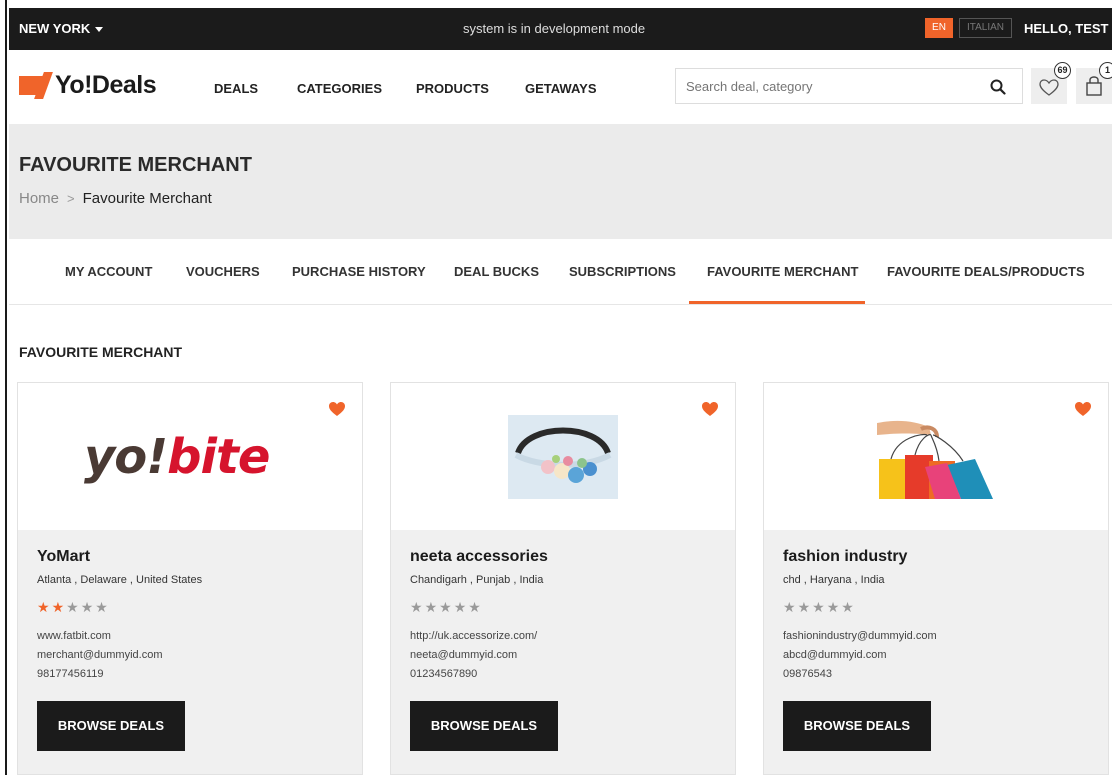 This screenshot has width=1112, height=775. What do you see at coordinates (1051, 83) in the screenshot?
I see `wishlist-button: 69` at bounding box center [1051, 83].